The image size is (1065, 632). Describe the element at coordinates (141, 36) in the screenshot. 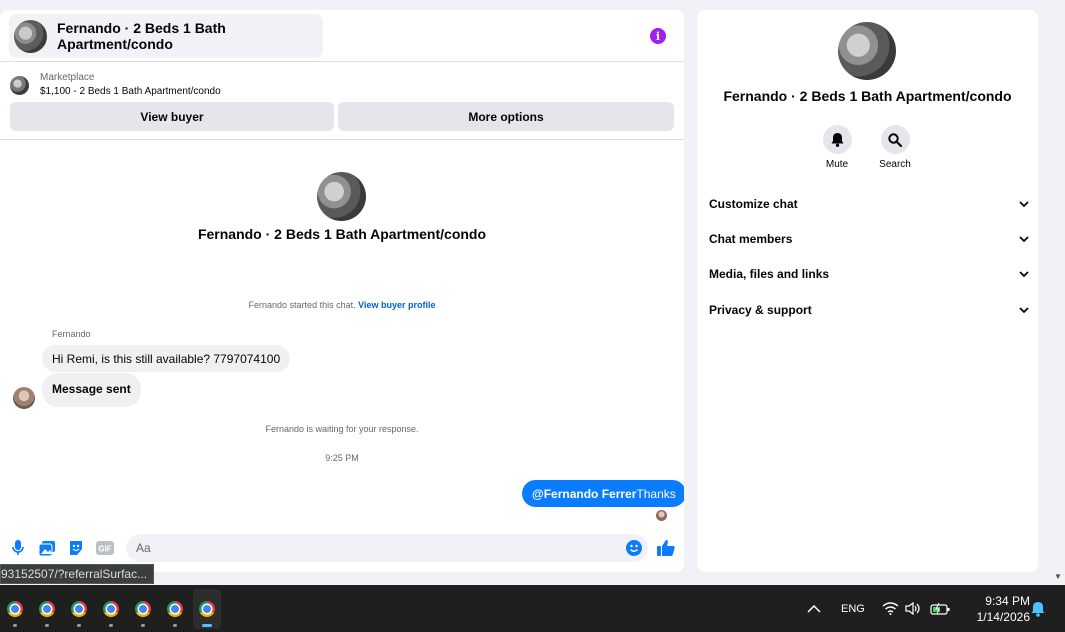

I see `chat-title: Fernando · 2 Beds 1 Bath Apartment/condo` at that location.